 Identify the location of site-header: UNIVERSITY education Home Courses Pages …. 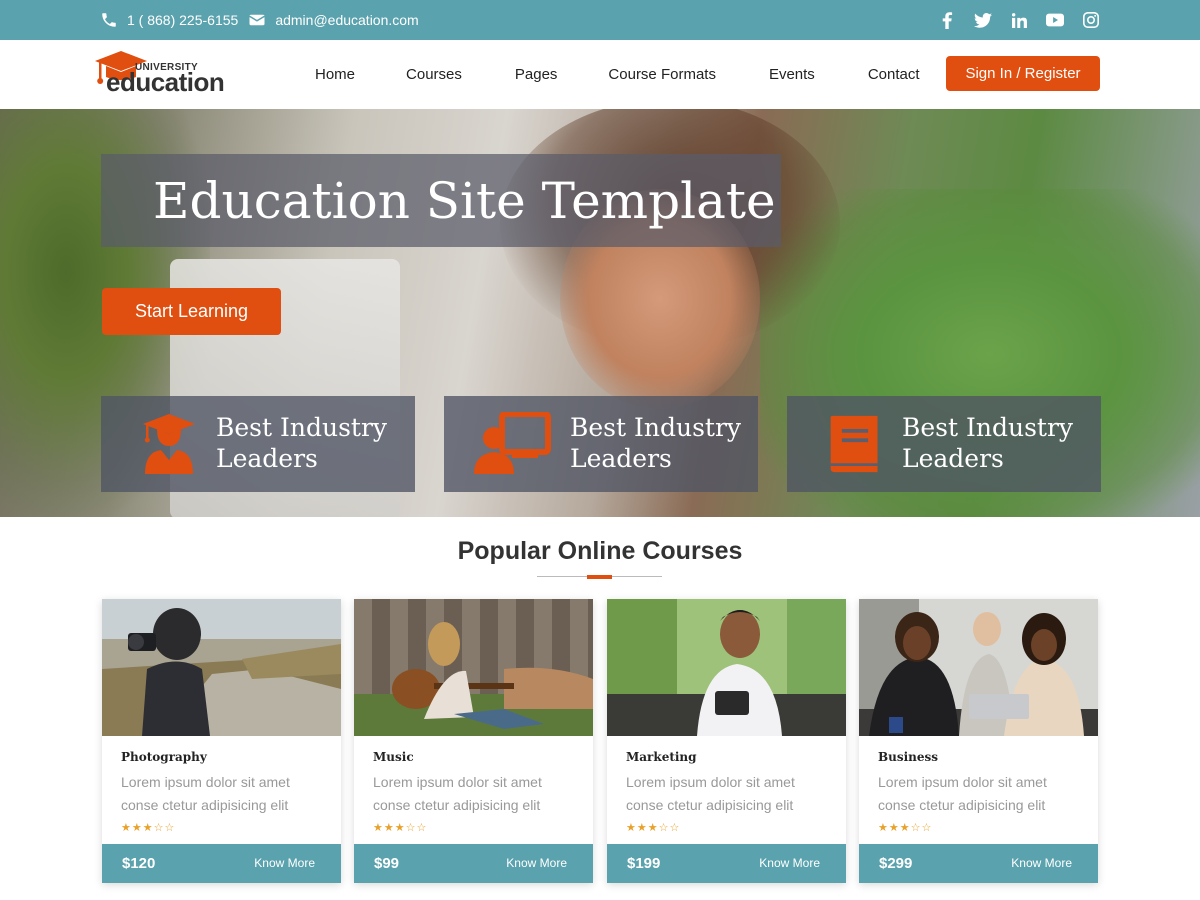
(600, 74).